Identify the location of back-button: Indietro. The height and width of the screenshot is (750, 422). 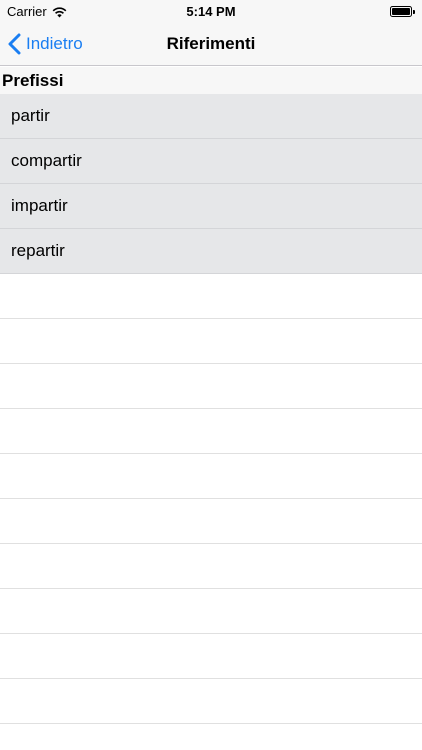
(45, 44).